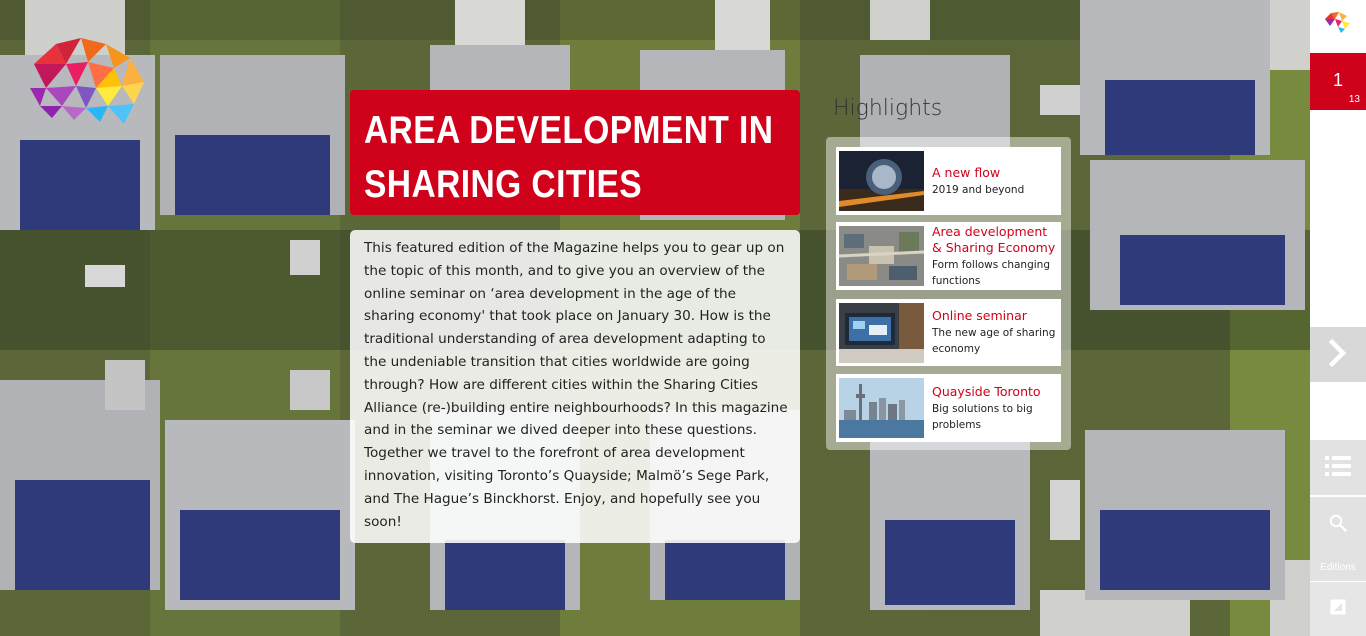  I want to click on editions-button: Editions, so click(1338, 567).